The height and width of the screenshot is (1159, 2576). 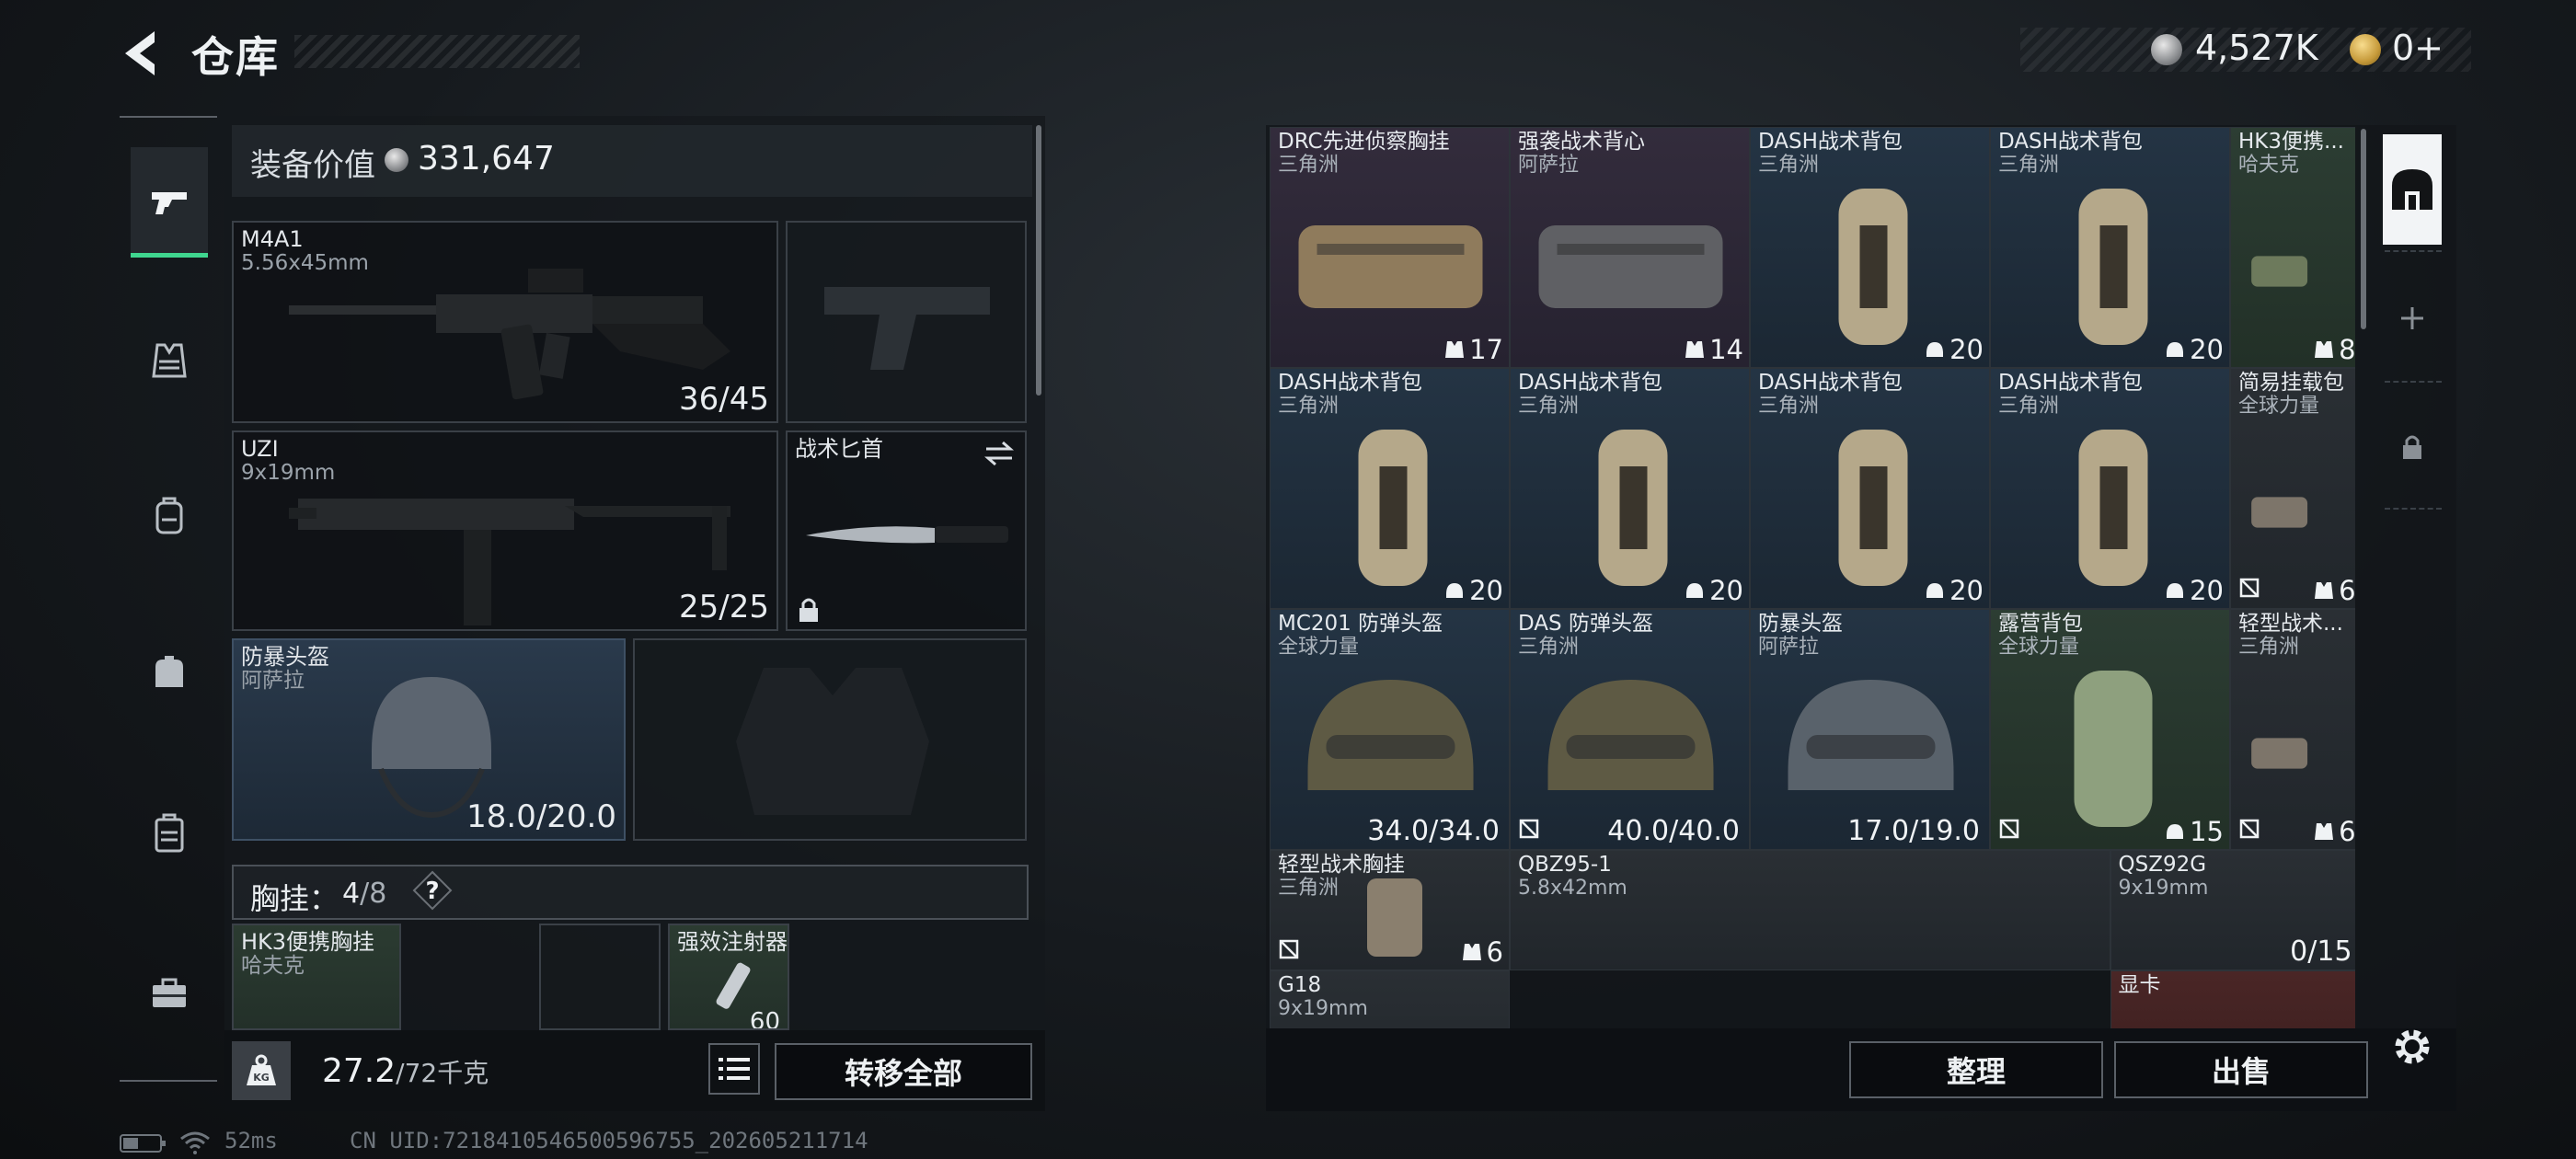 I want to click on stash-item: HK3便携... 哈夫克 8, so click(x=2292, y=247).